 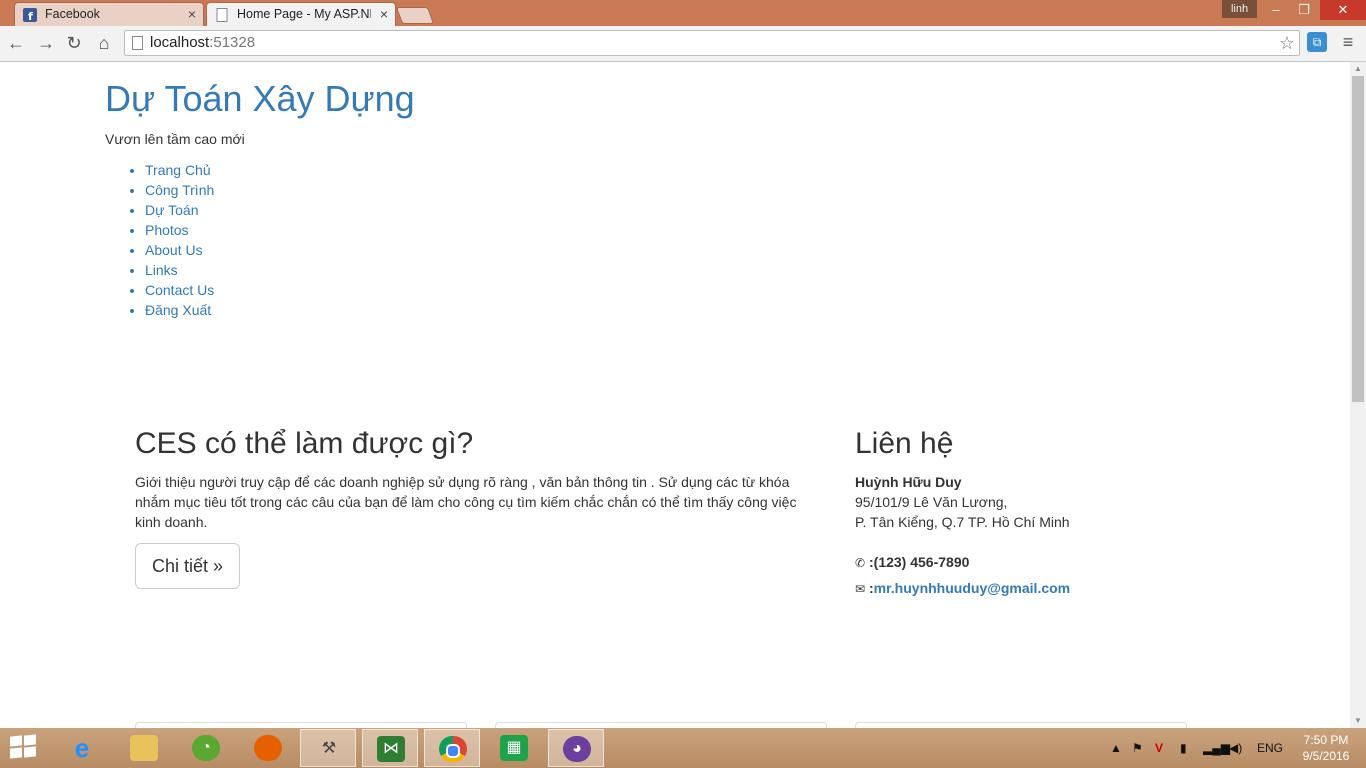 What do you see at coordinates (206, 748) in the screenshot?
I see `app-green-icon: ◔` at bounding box center [206, 748].